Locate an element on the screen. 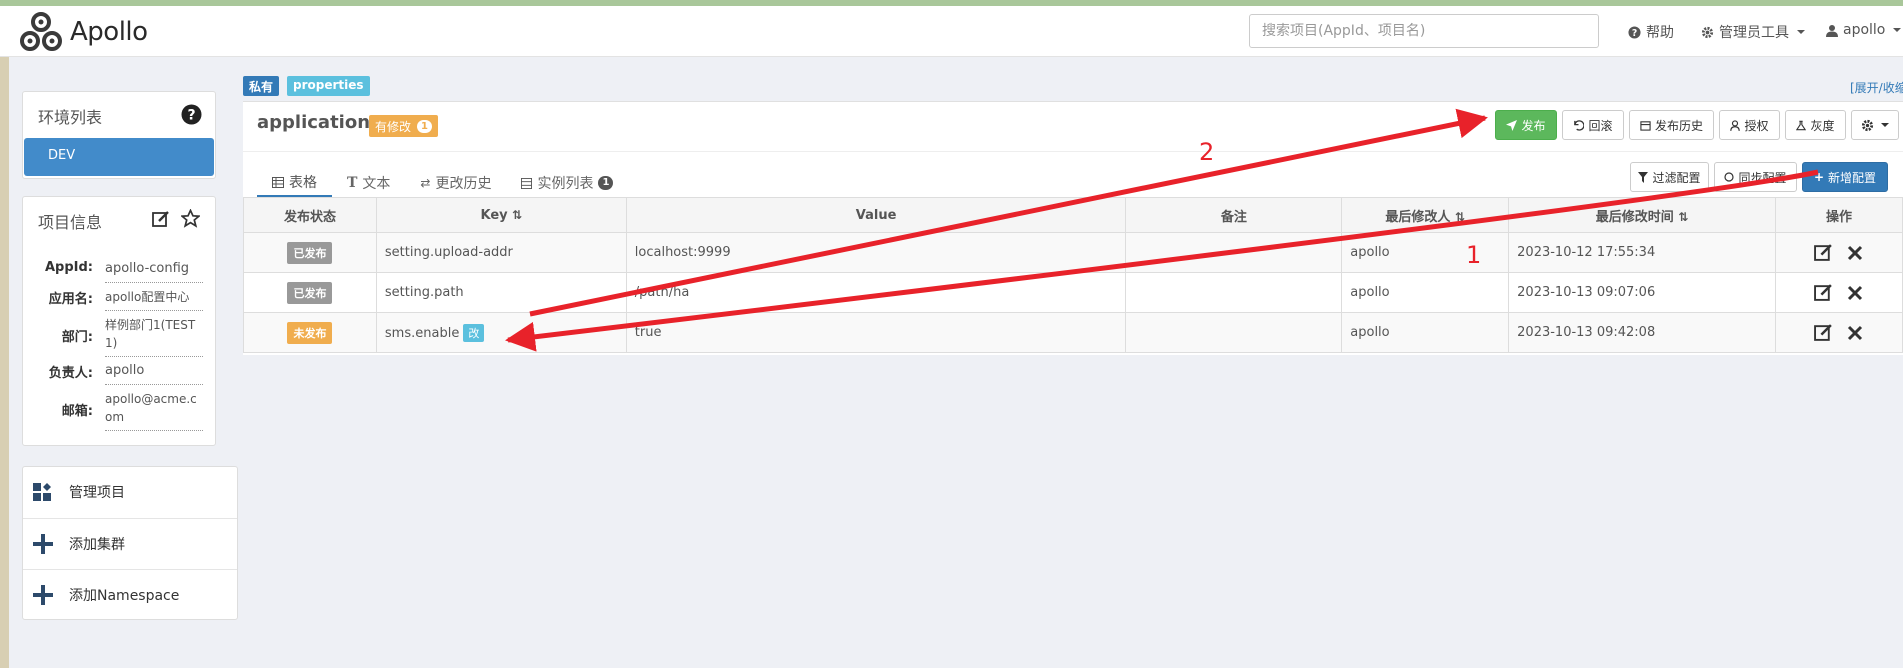  col-modified-time: 最后修改时间 ⇅ is located at coordinates (1642, 215).